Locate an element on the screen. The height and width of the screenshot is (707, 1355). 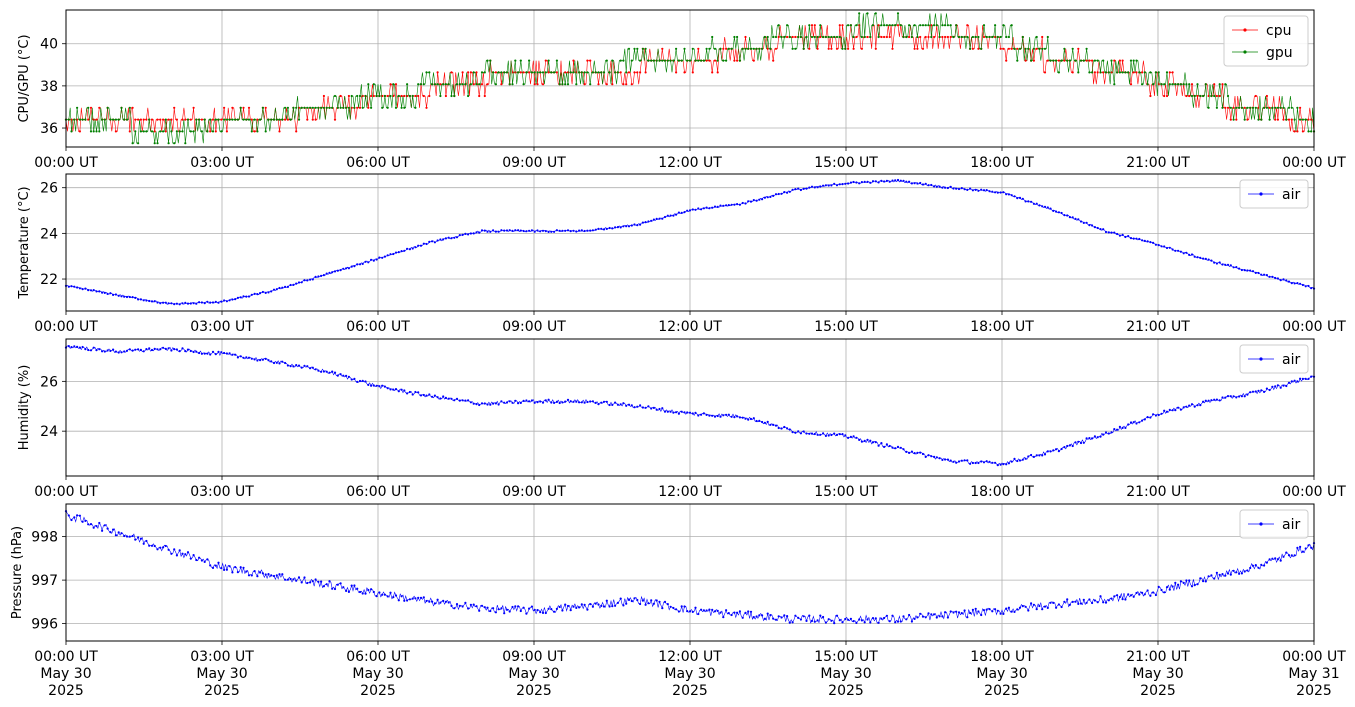
x-tick-label: 00:00 UT is located at coordinates (1314, 492).